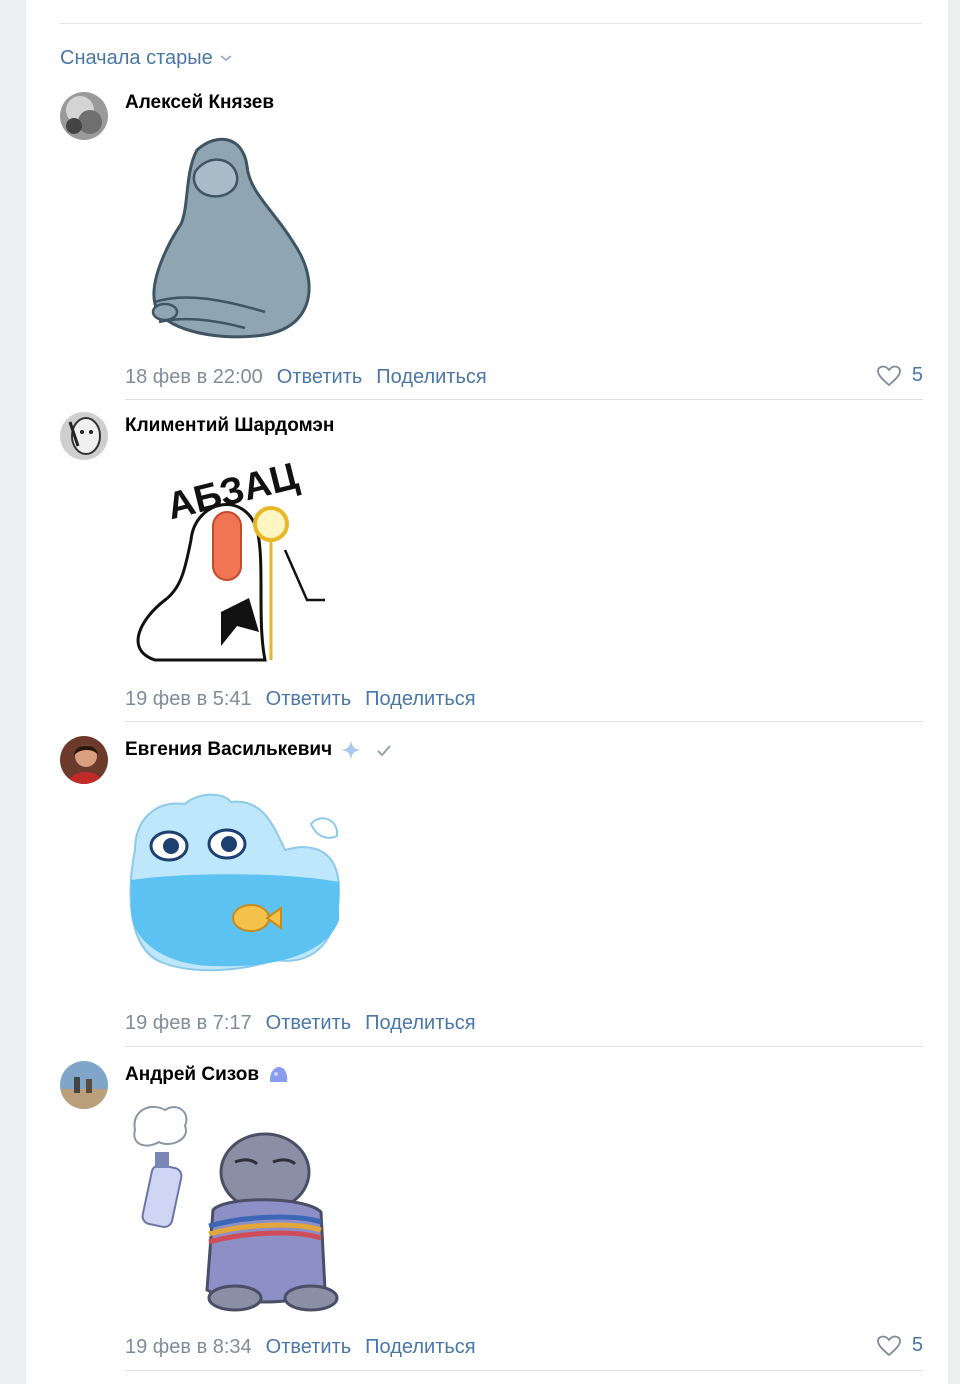  I want to click on comment-meta: 18 фев в 22:00 Ответить Поделиться, so click(306, 377).